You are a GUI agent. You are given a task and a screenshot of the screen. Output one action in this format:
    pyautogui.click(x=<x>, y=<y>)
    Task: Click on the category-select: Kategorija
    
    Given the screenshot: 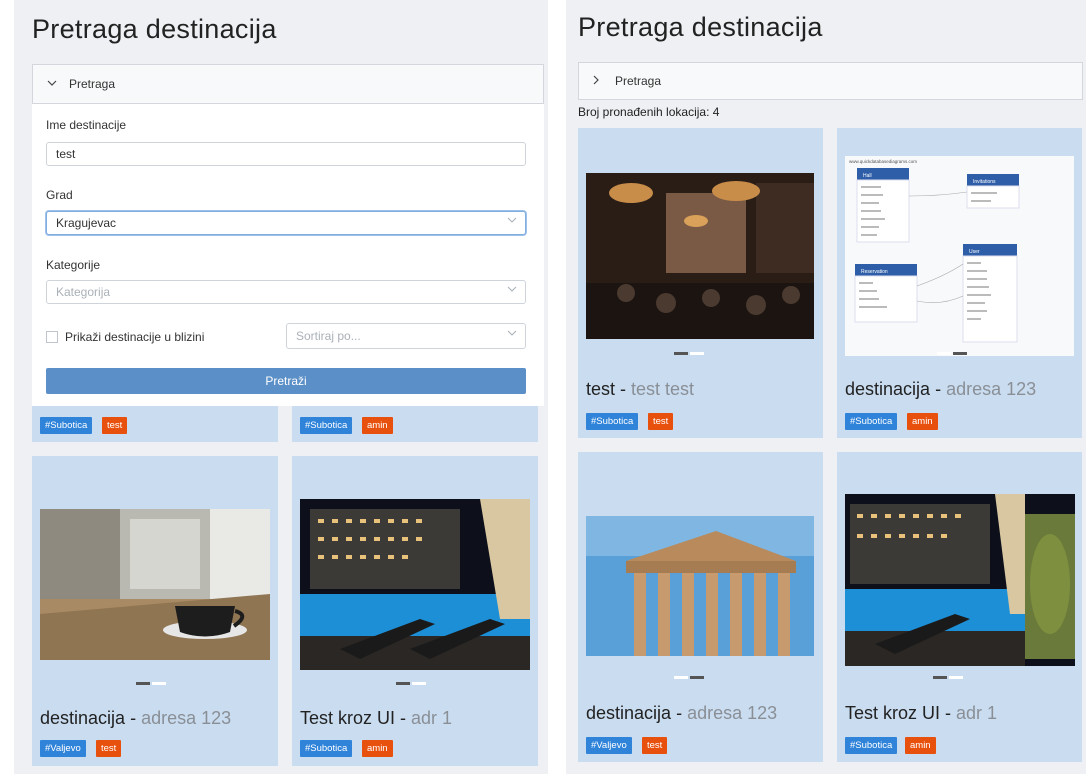 What is the action you would take?
    pyautogui.click(x=286, y=292)
    